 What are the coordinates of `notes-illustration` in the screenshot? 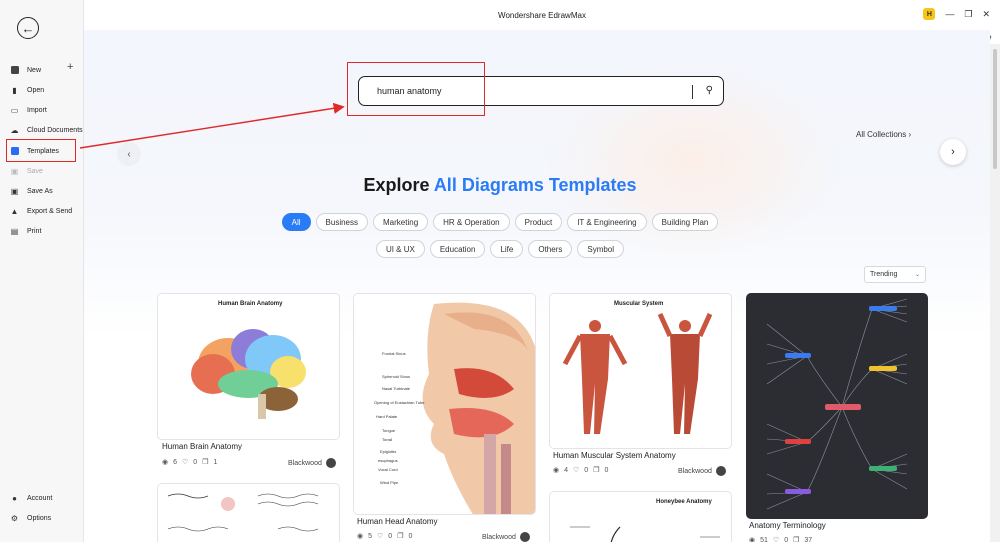 It's located at (243, 512).